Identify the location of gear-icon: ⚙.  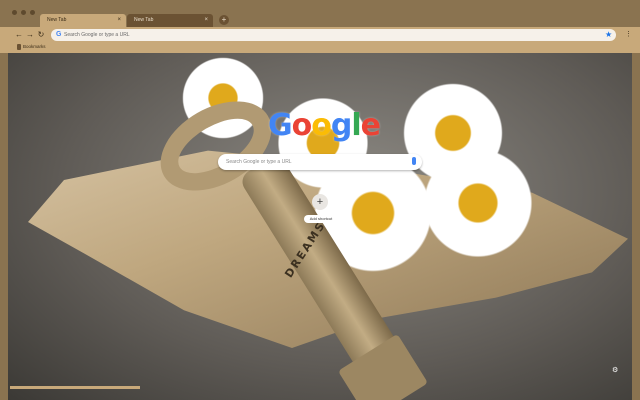
(615, 371).